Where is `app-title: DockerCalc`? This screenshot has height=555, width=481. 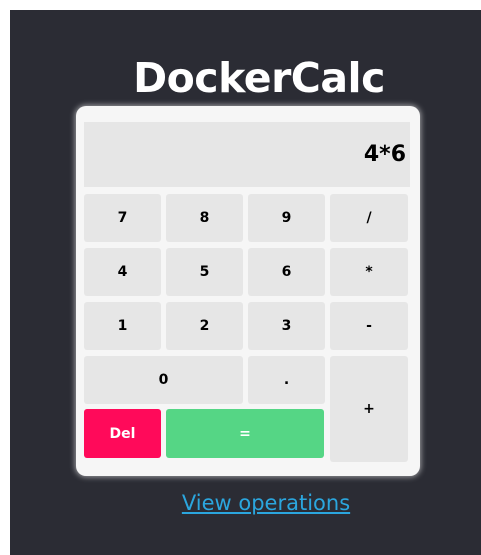 app-title: DockerCalc is located at coordinates (259, 78).